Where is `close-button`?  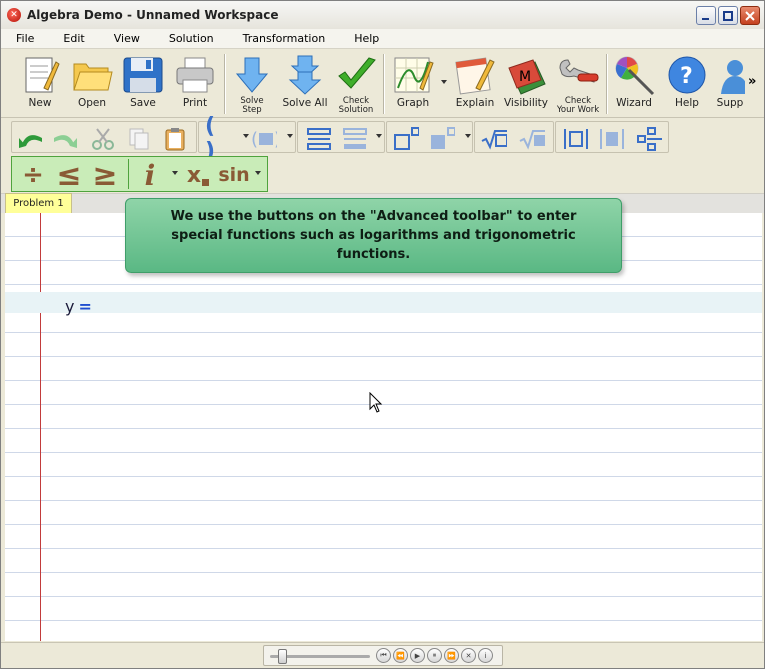 close-button is located at coordinates (750, 15).